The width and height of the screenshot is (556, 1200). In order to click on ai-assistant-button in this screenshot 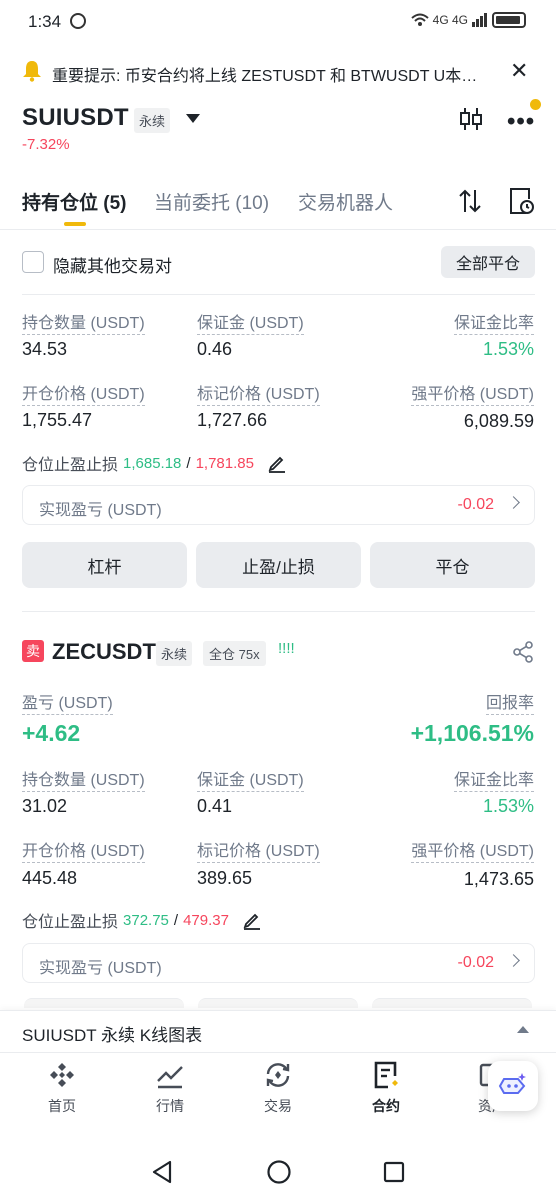, I will do `click(513, 1086)`.